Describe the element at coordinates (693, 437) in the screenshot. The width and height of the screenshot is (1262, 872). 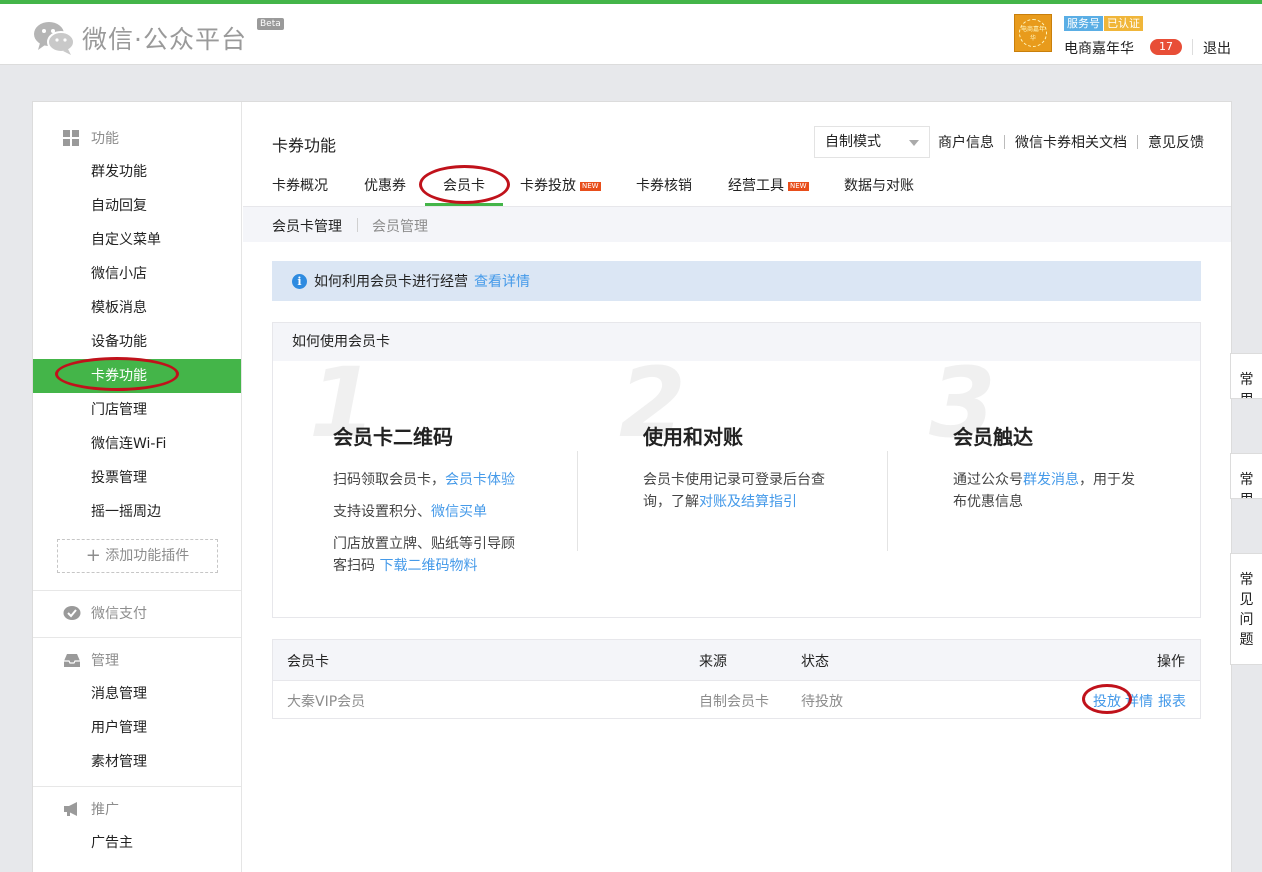
I see `step-title: 使用和对账` at that location.